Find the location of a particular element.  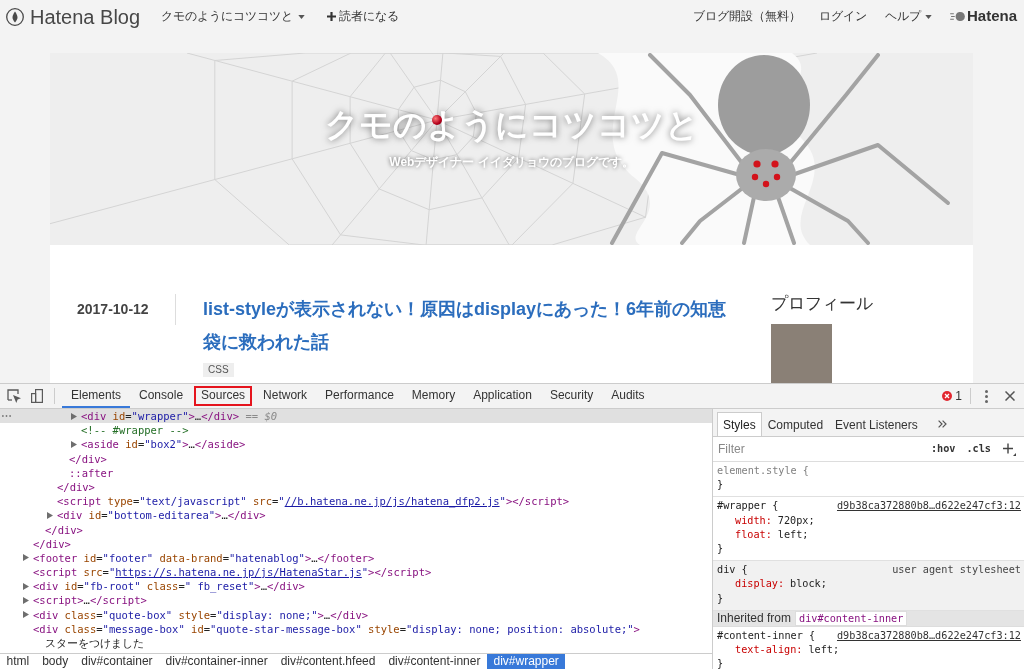

panel-tab: Audits is located at coordinates (628, 396).